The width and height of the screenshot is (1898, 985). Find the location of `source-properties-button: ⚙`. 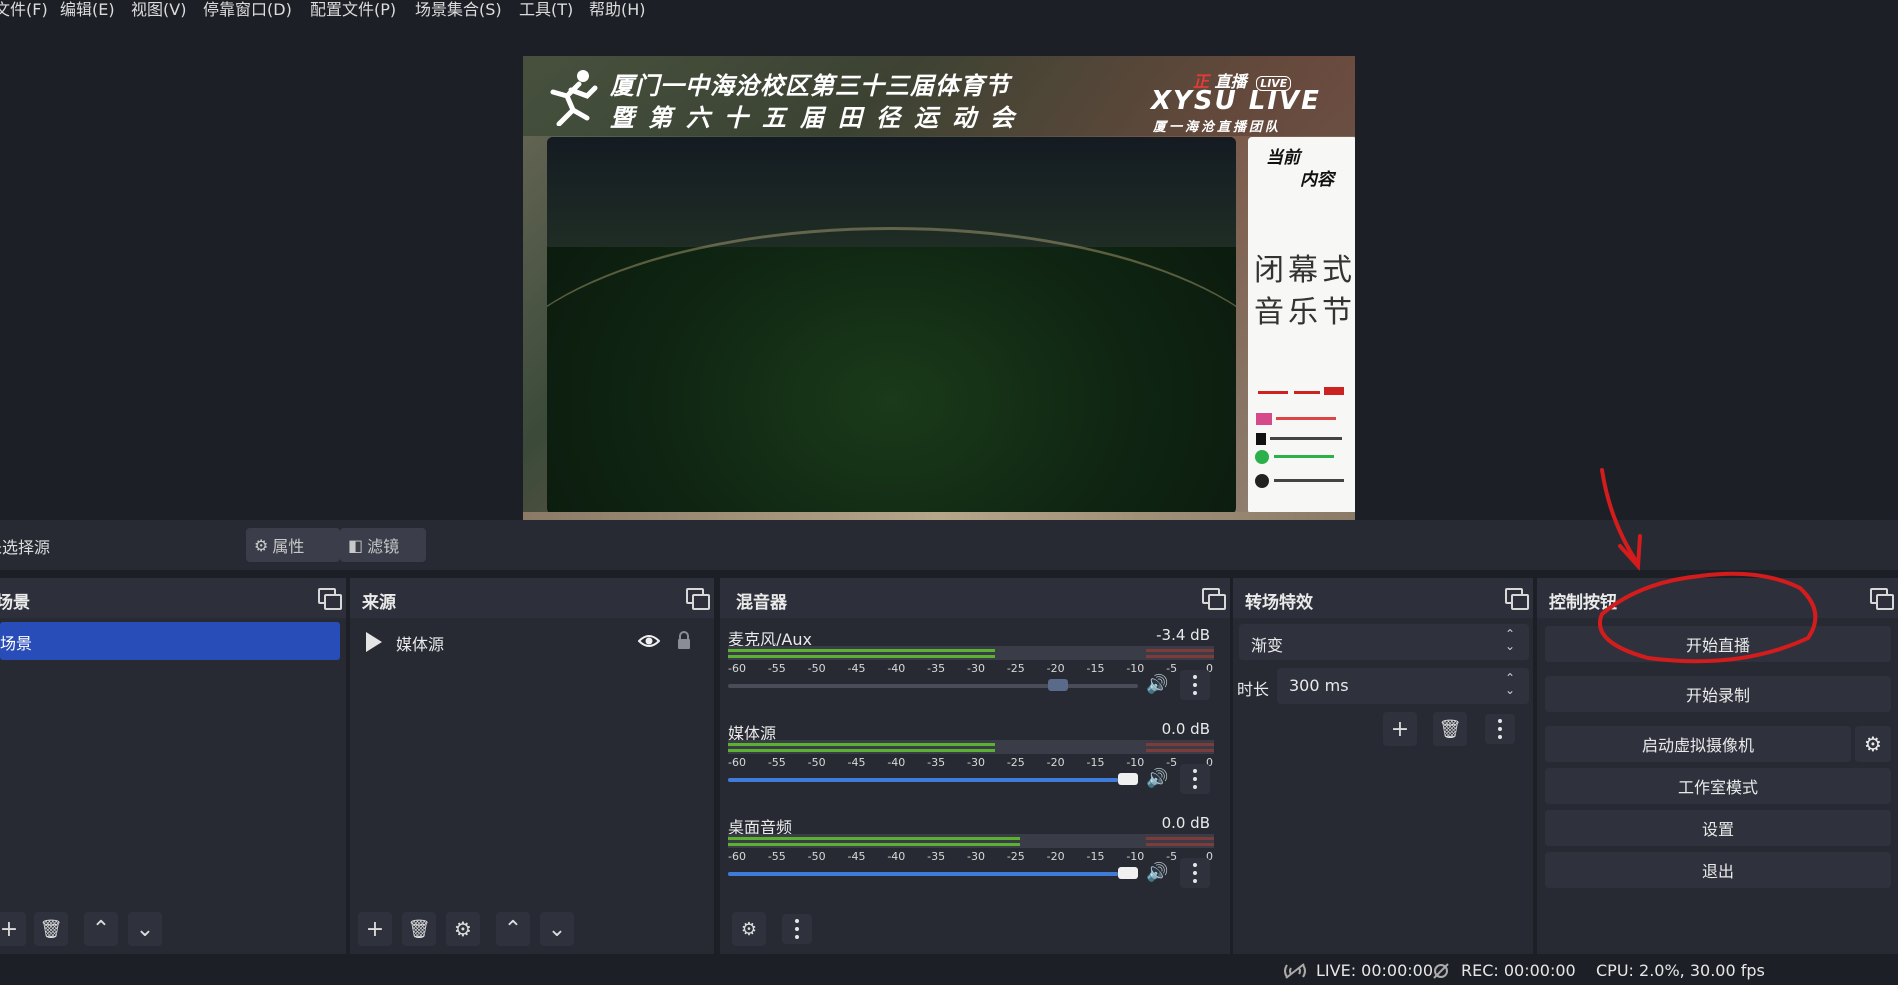

source-properties-button: ⚙ is located at coordinates (463, 929).